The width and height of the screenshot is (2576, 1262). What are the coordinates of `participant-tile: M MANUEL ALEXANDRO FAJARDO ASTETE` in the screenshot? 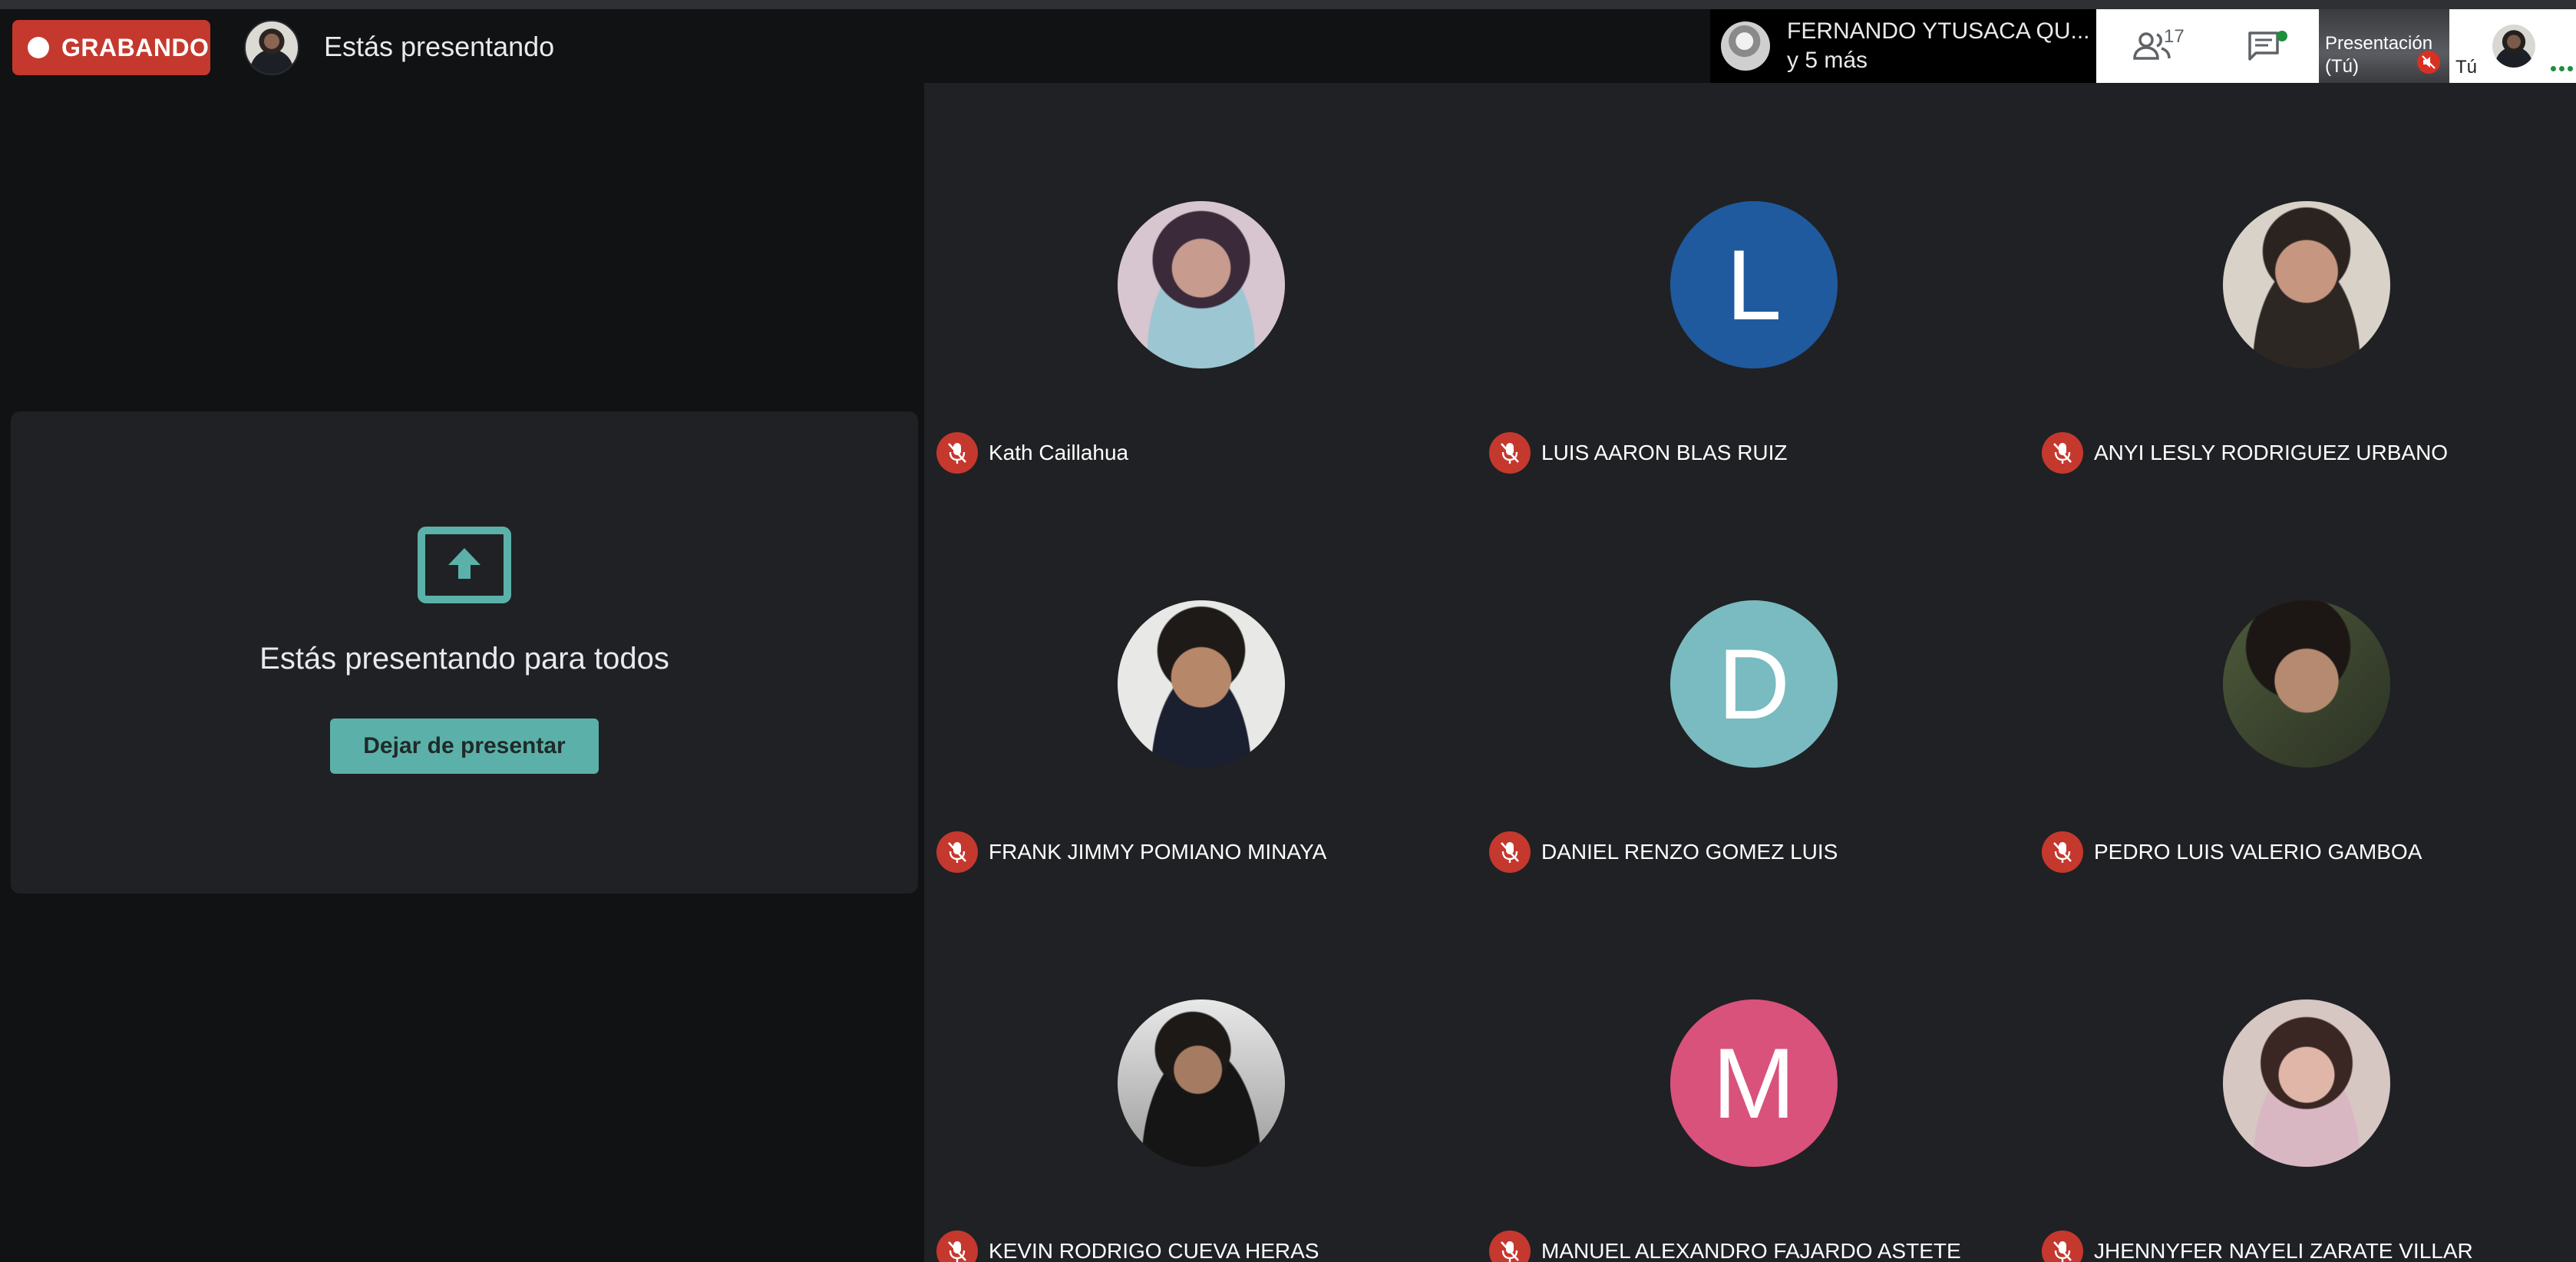 It's located at (1753, 1071).